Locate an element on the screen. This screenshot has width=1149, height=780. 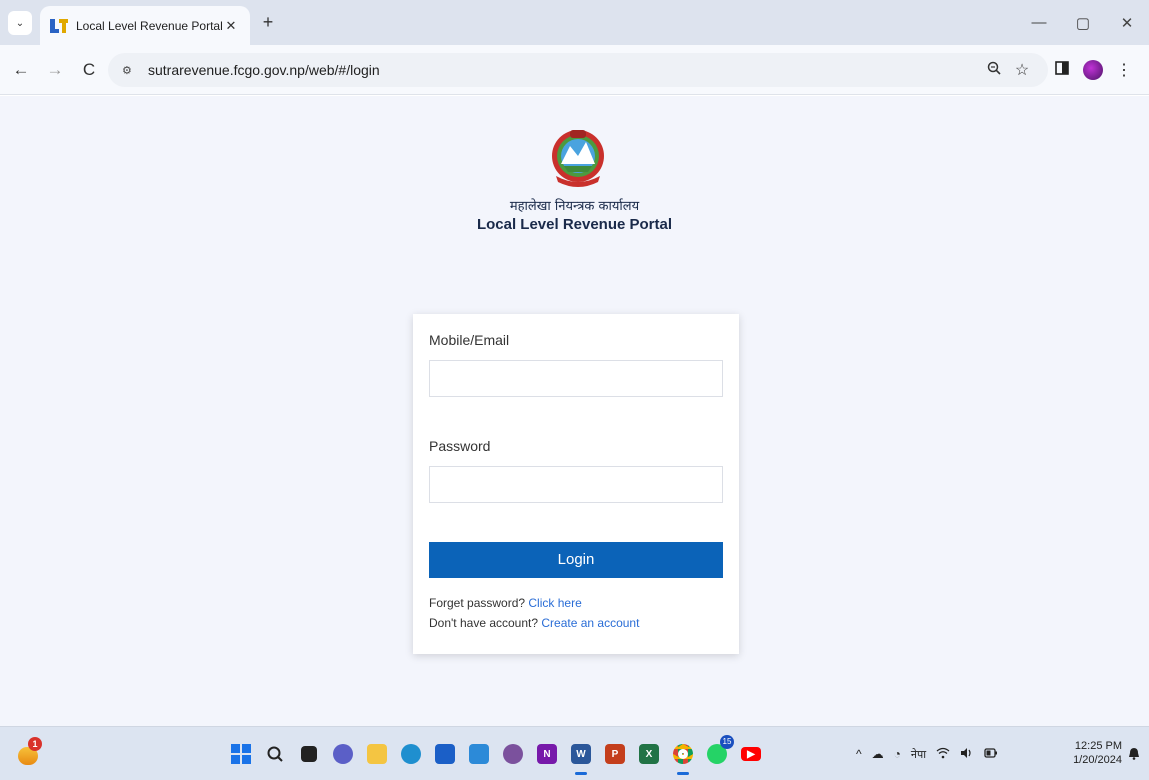
volume-icon is located at coordinates (967, 754).